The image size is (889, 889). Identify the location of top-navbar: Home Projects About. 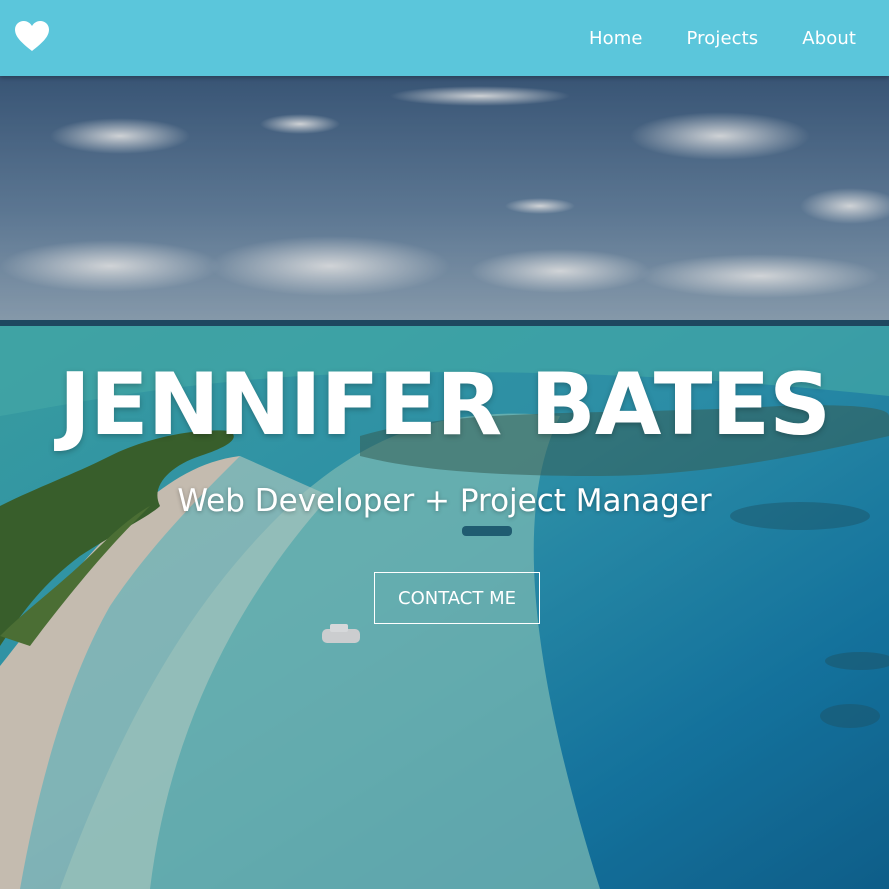
(444, 38).